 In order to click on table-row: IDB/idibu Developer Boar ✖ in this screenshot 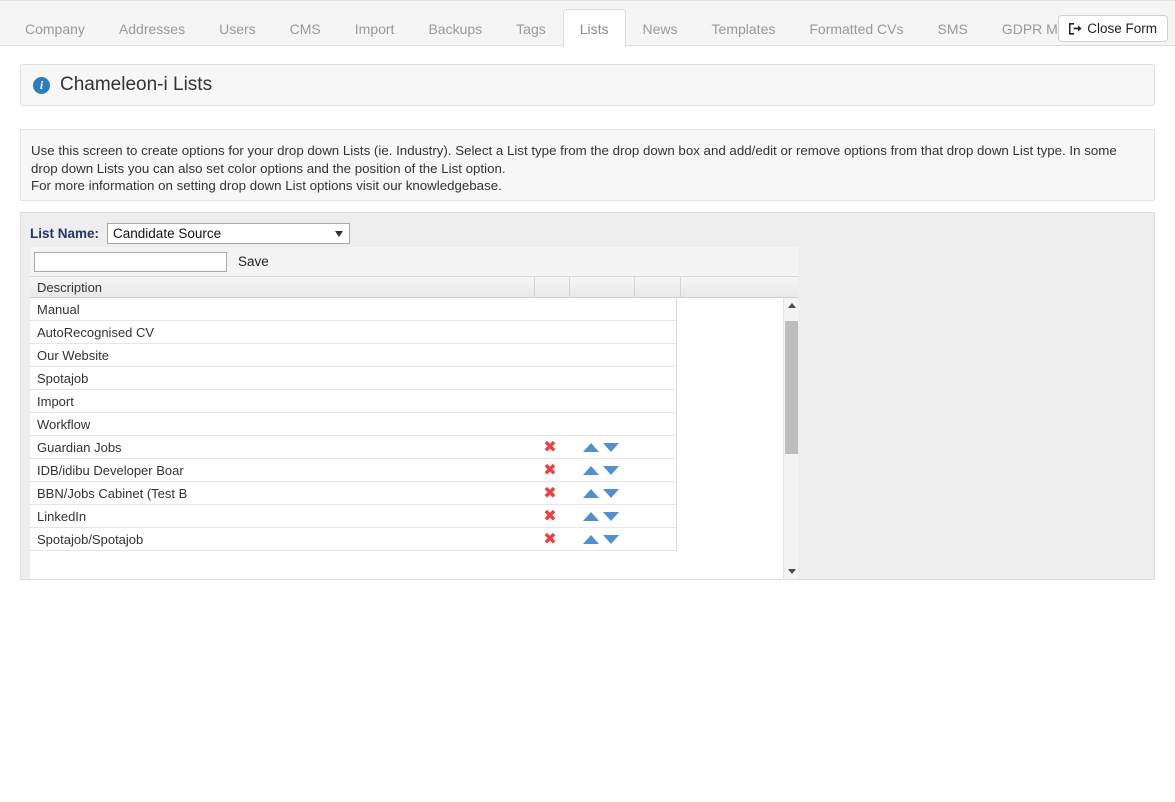, I will do `click(353, 470)`.